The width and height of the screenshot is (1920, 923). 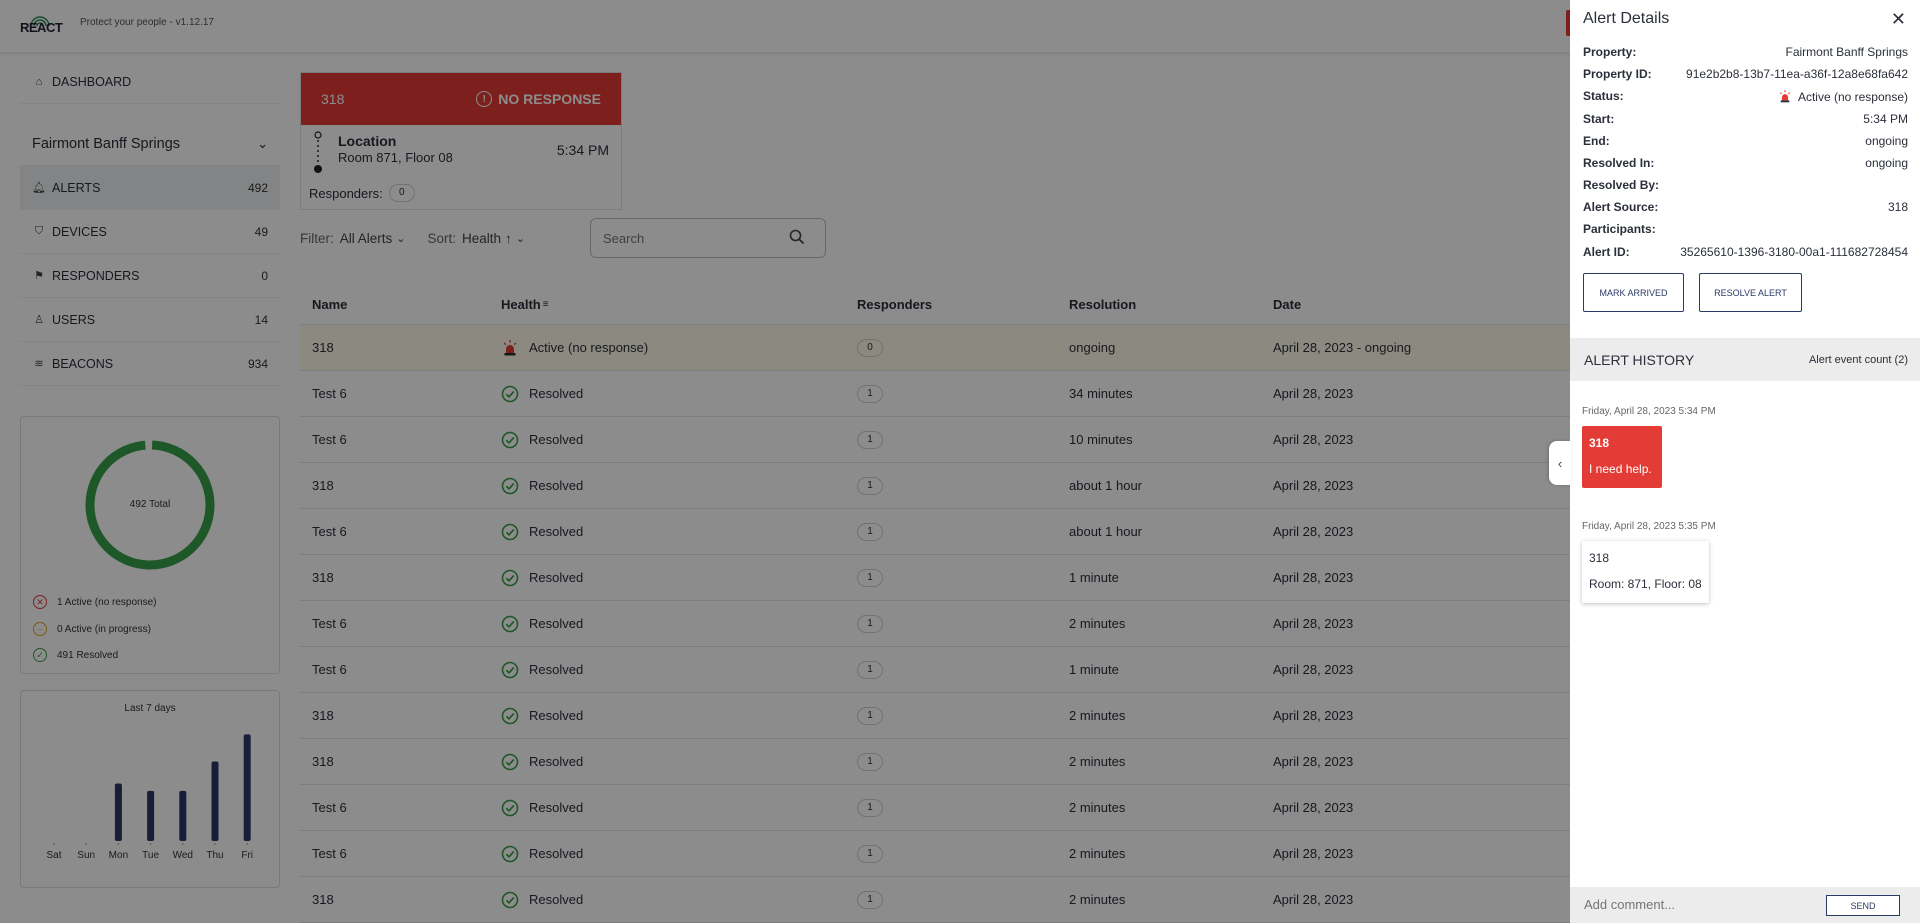 What do you see at coordinates (1797, 74) in the screenshot?
I see `detail-value: 91e2b2b8-13b7-11ea-a36f-12a8e68fa642` at bounding box center [1797, 74].